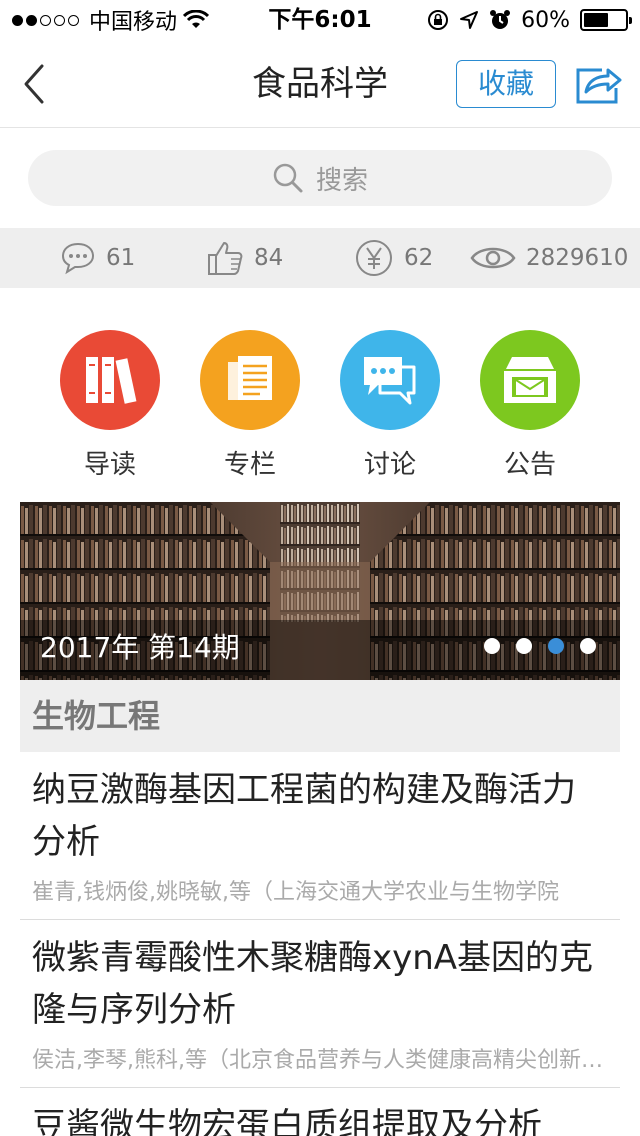 The height and width of the screenshot is (1136, 640). What do you see at coordinates (469, 20) in the screenshot?
I see `location-arrow-icon` at bounding box center [469, 20].